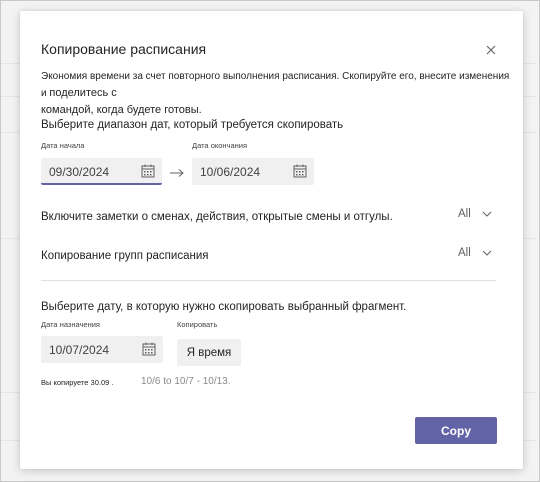  What do you see at coordinates (121, 110) in the screenshot?
I see `description-line2: командой, когда будете готовы.` at bounding box center [121, 110].